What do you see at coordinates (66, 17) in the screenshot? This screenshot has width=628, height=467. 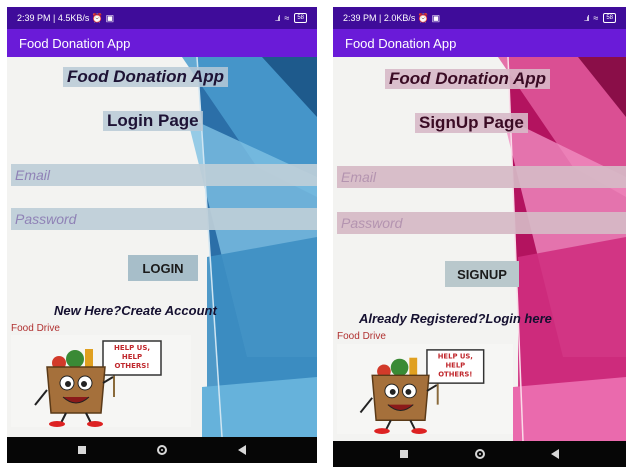 I see `status-time: 2:39 PM | 4.5KB/s ⏰ ▣` at bounding box center [66, 17].